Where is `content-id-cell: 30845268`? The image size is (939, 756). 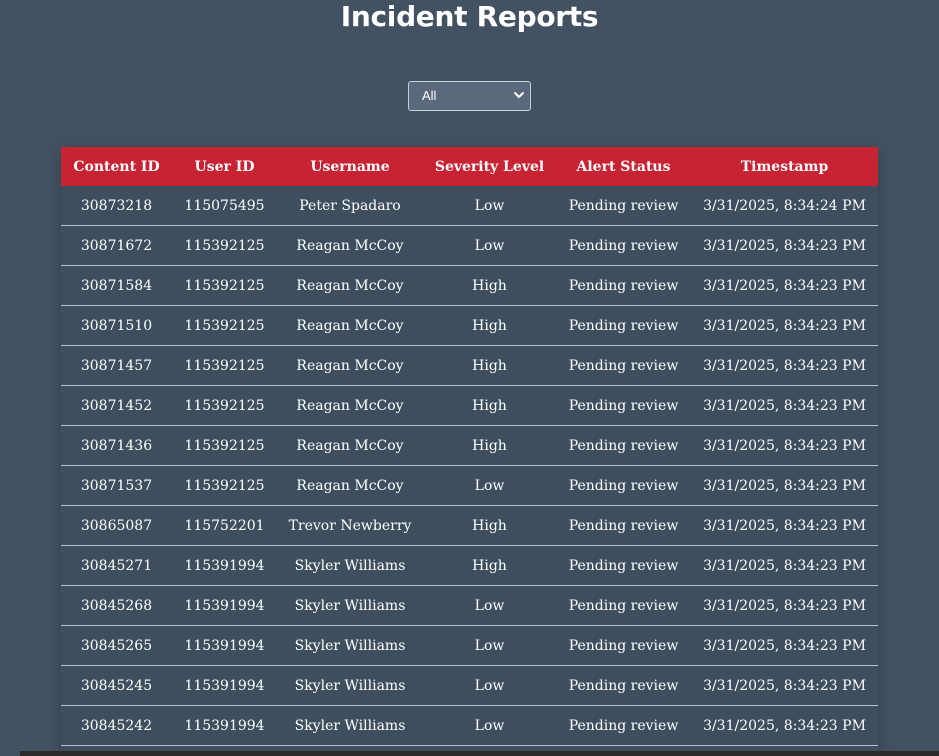
content-id-cell: 30845268 is located at coordinates (116, 605).